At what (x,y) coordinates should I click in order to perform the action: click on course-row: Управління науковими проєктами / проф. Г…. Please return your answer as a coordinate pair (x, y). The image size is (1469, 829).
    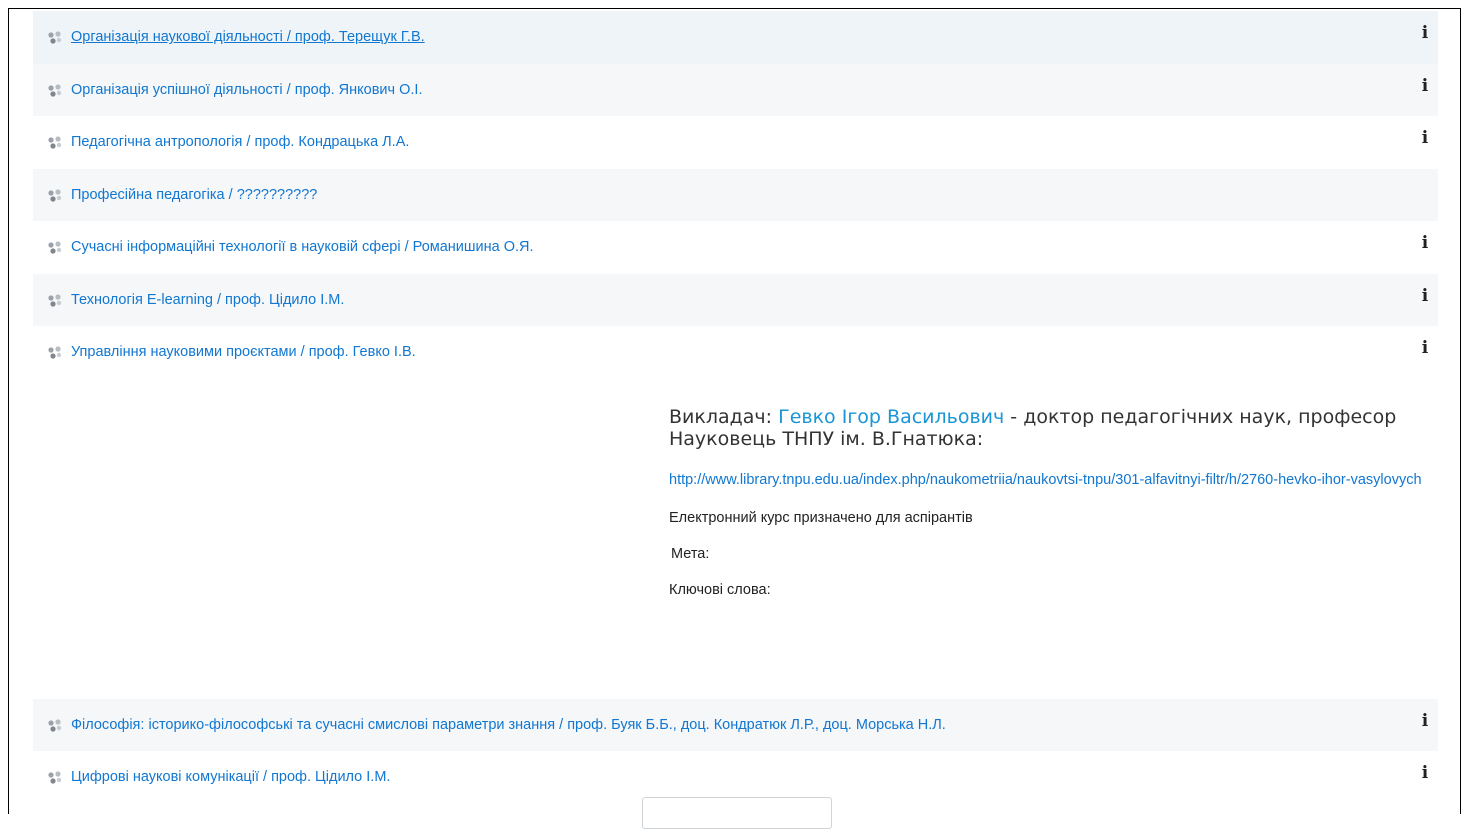
    Looking at the image, I should click on (735, 352).